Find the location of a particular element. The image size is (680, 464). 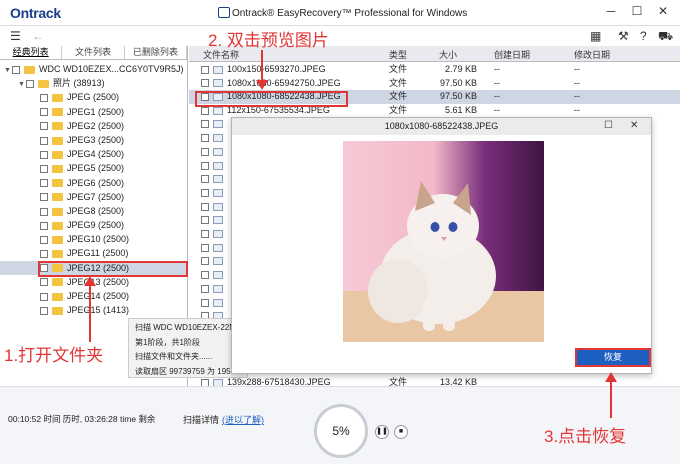

tree-folder: JPEG9 (2500) is located at coordinates (94, 225).